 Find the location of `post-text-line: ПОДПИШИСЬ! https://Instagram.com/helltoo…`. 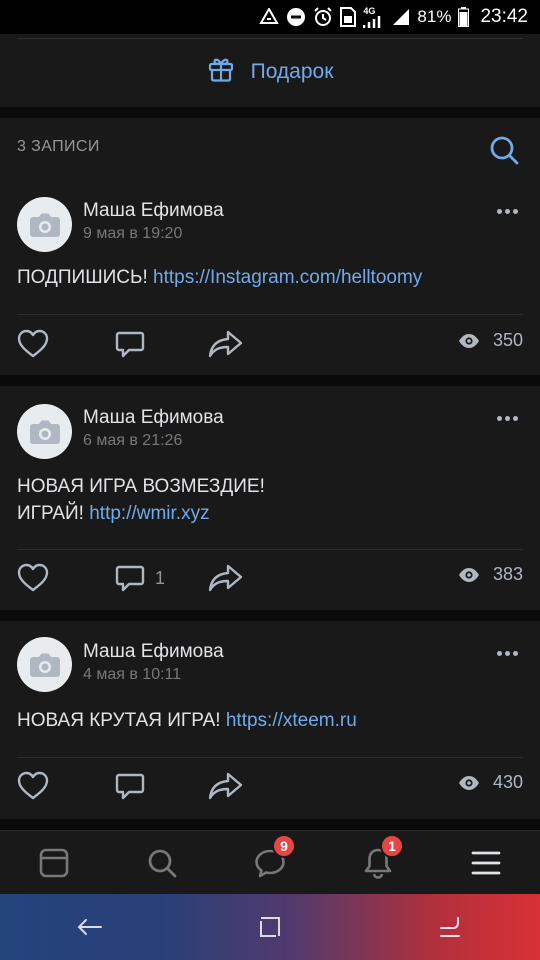

post-text-line: ПОДПИШИСЬ! https://Instagram.com/helltoo… is located at coordinates (219, 277).